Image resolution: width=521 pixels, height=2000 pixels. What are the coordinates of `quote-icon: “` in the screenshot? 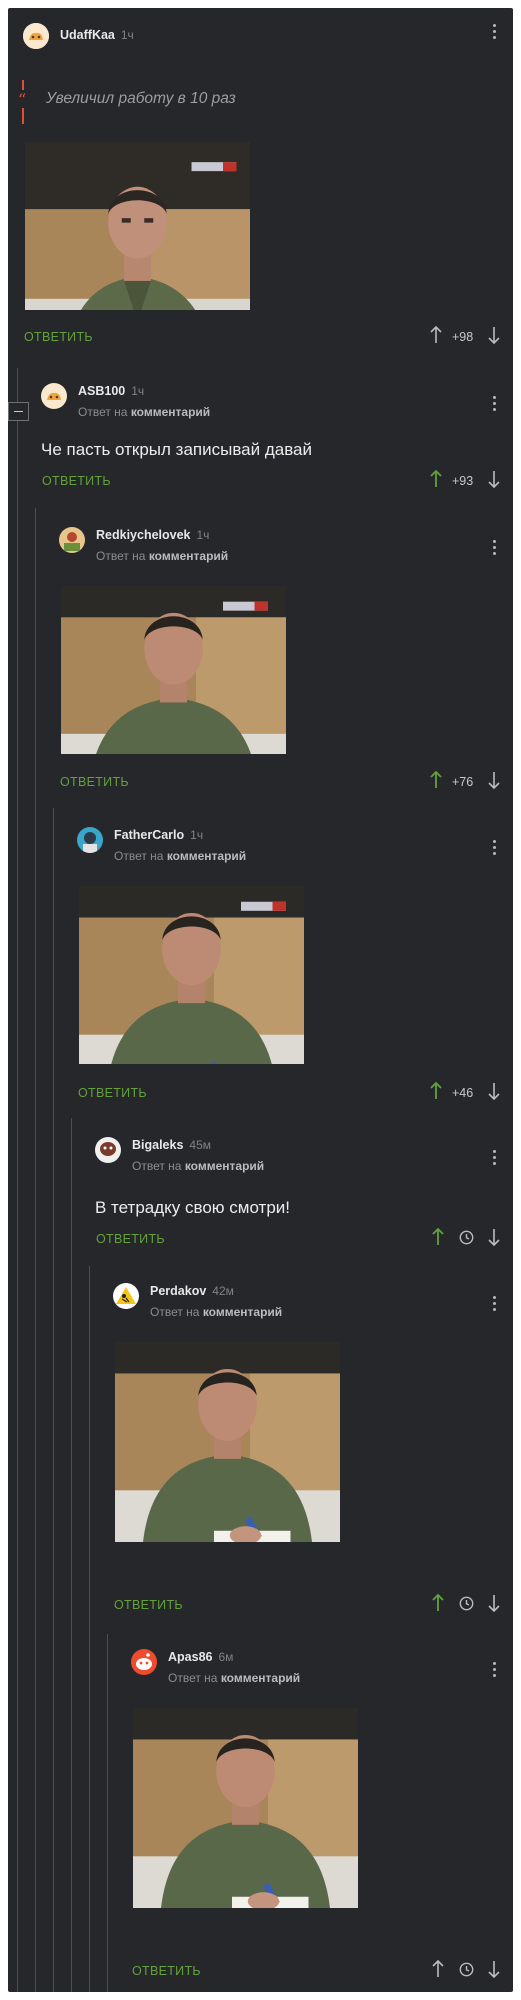 It's located at (24, 102).